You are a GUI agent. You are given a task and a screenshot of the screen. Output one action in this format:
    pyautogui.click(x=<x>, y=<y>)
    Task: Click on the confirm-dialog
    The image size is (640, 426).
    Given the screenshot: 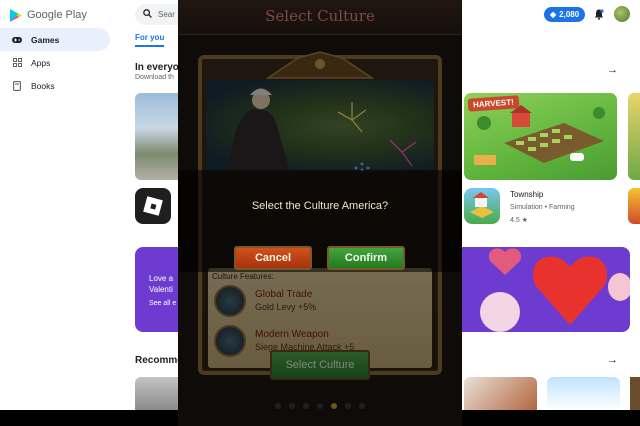 What is the action you would take?
    pyautogui.click(x=320, y=221)
    